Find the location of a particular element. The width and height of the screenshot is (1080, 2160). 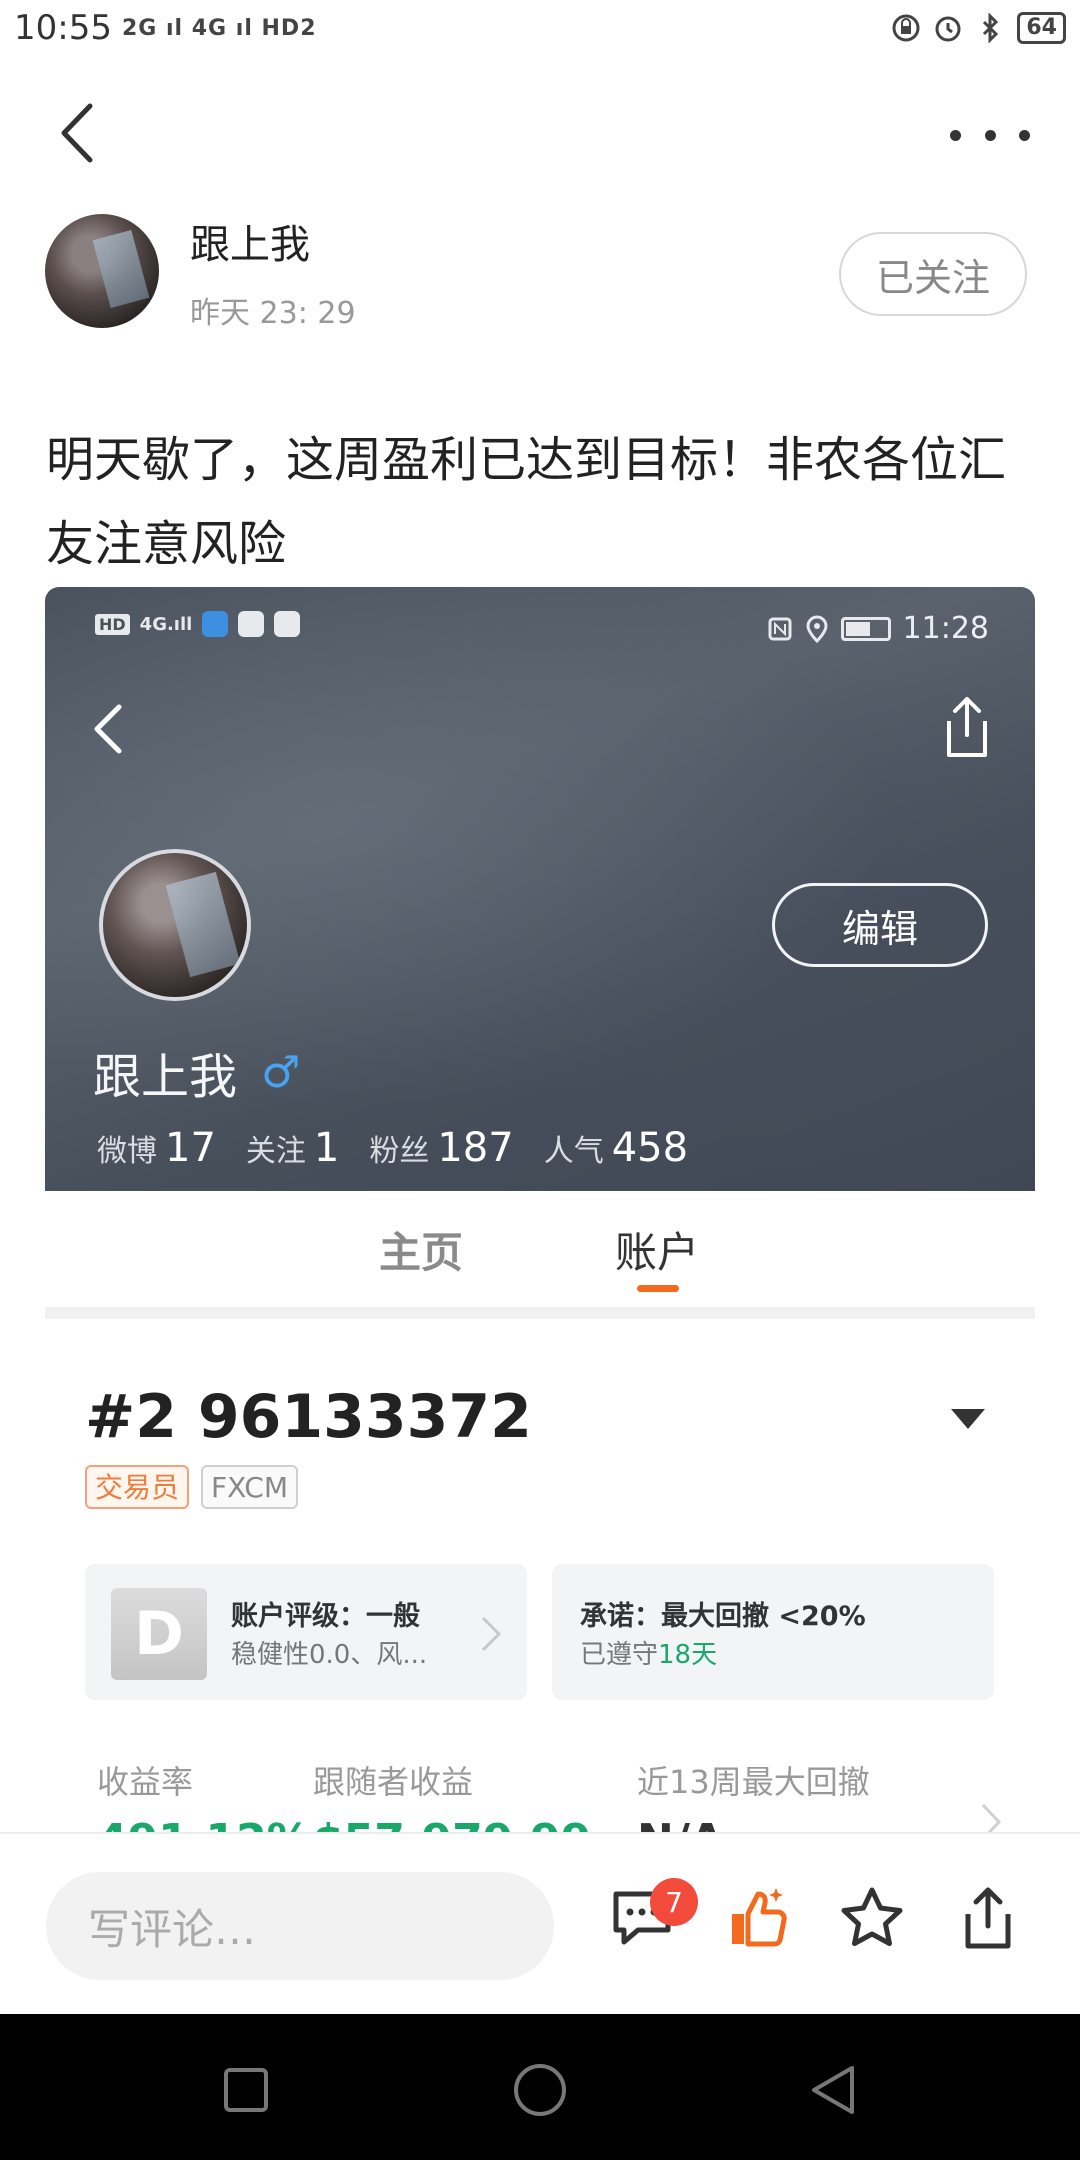

hd-icon: HD is located at coordinates (112, 624).